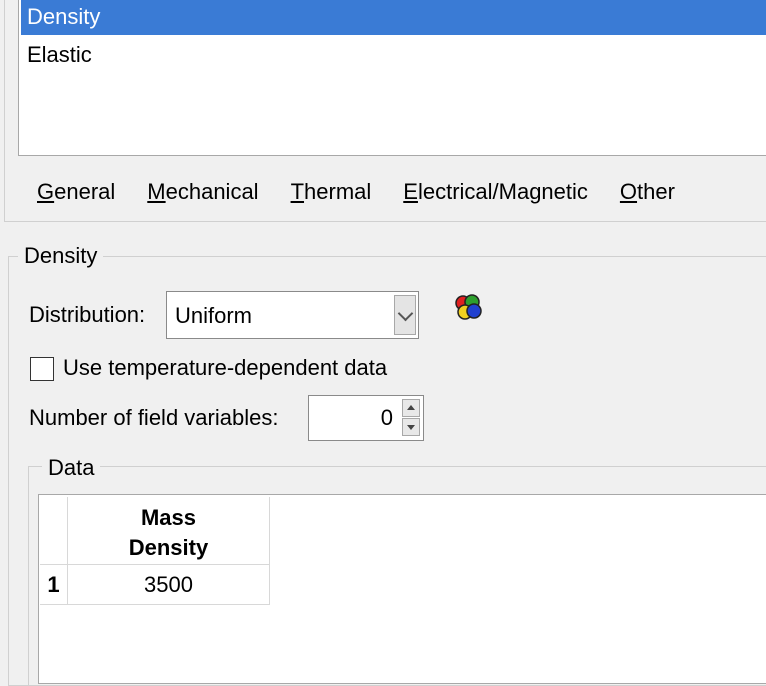 This screenshot has width=766, height=686. What do you see at coordinates (85, 191) in the screenshot?
I see `menu-general-label: eneral` at bounding box center [85, 191].